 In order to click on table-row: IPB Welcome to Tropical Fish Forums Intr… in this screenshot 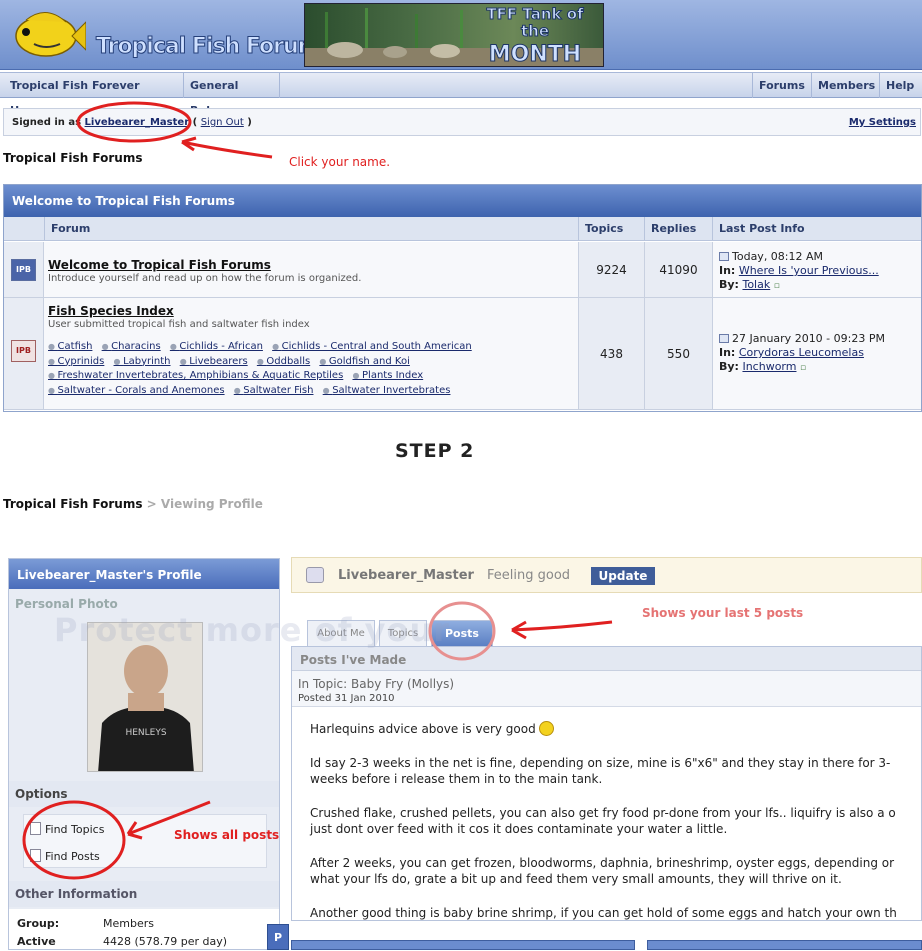, I will do `click(462, 270)`.